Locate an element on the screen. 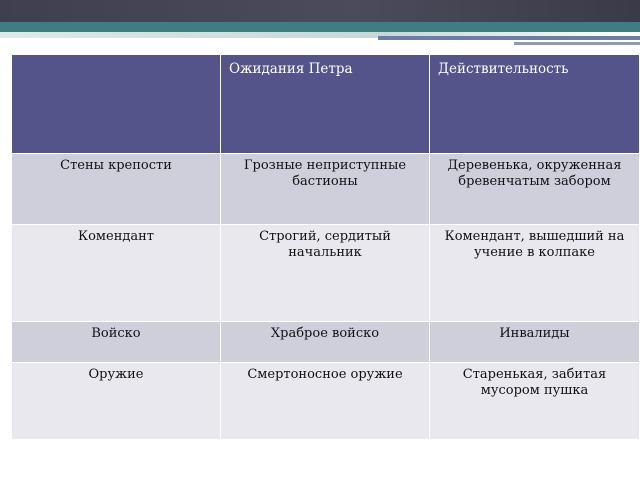 This screenshot has height=480, width=640. row-label-cell: Оружие is located at coordinates (116, 401).